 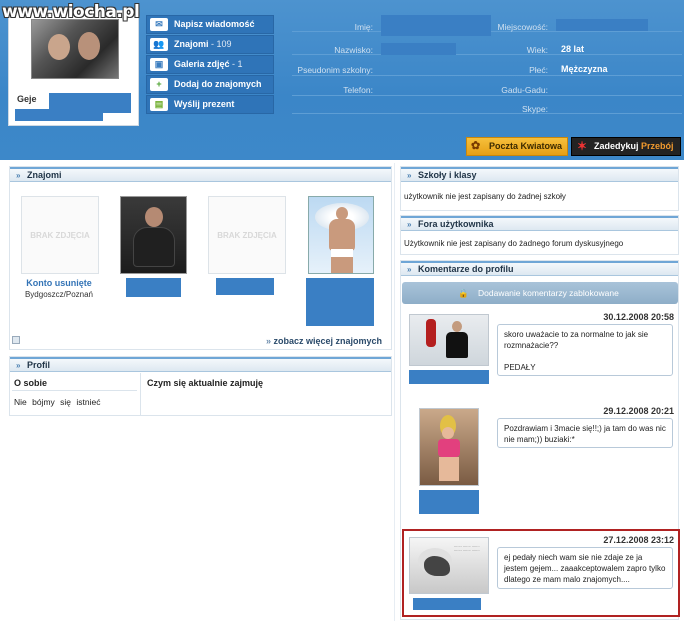 What do you see at coordinates (539, 174) in the screenshot?
I see `schools-panel-header: » Szkoły i klasy` at bounding box center [539, 174].